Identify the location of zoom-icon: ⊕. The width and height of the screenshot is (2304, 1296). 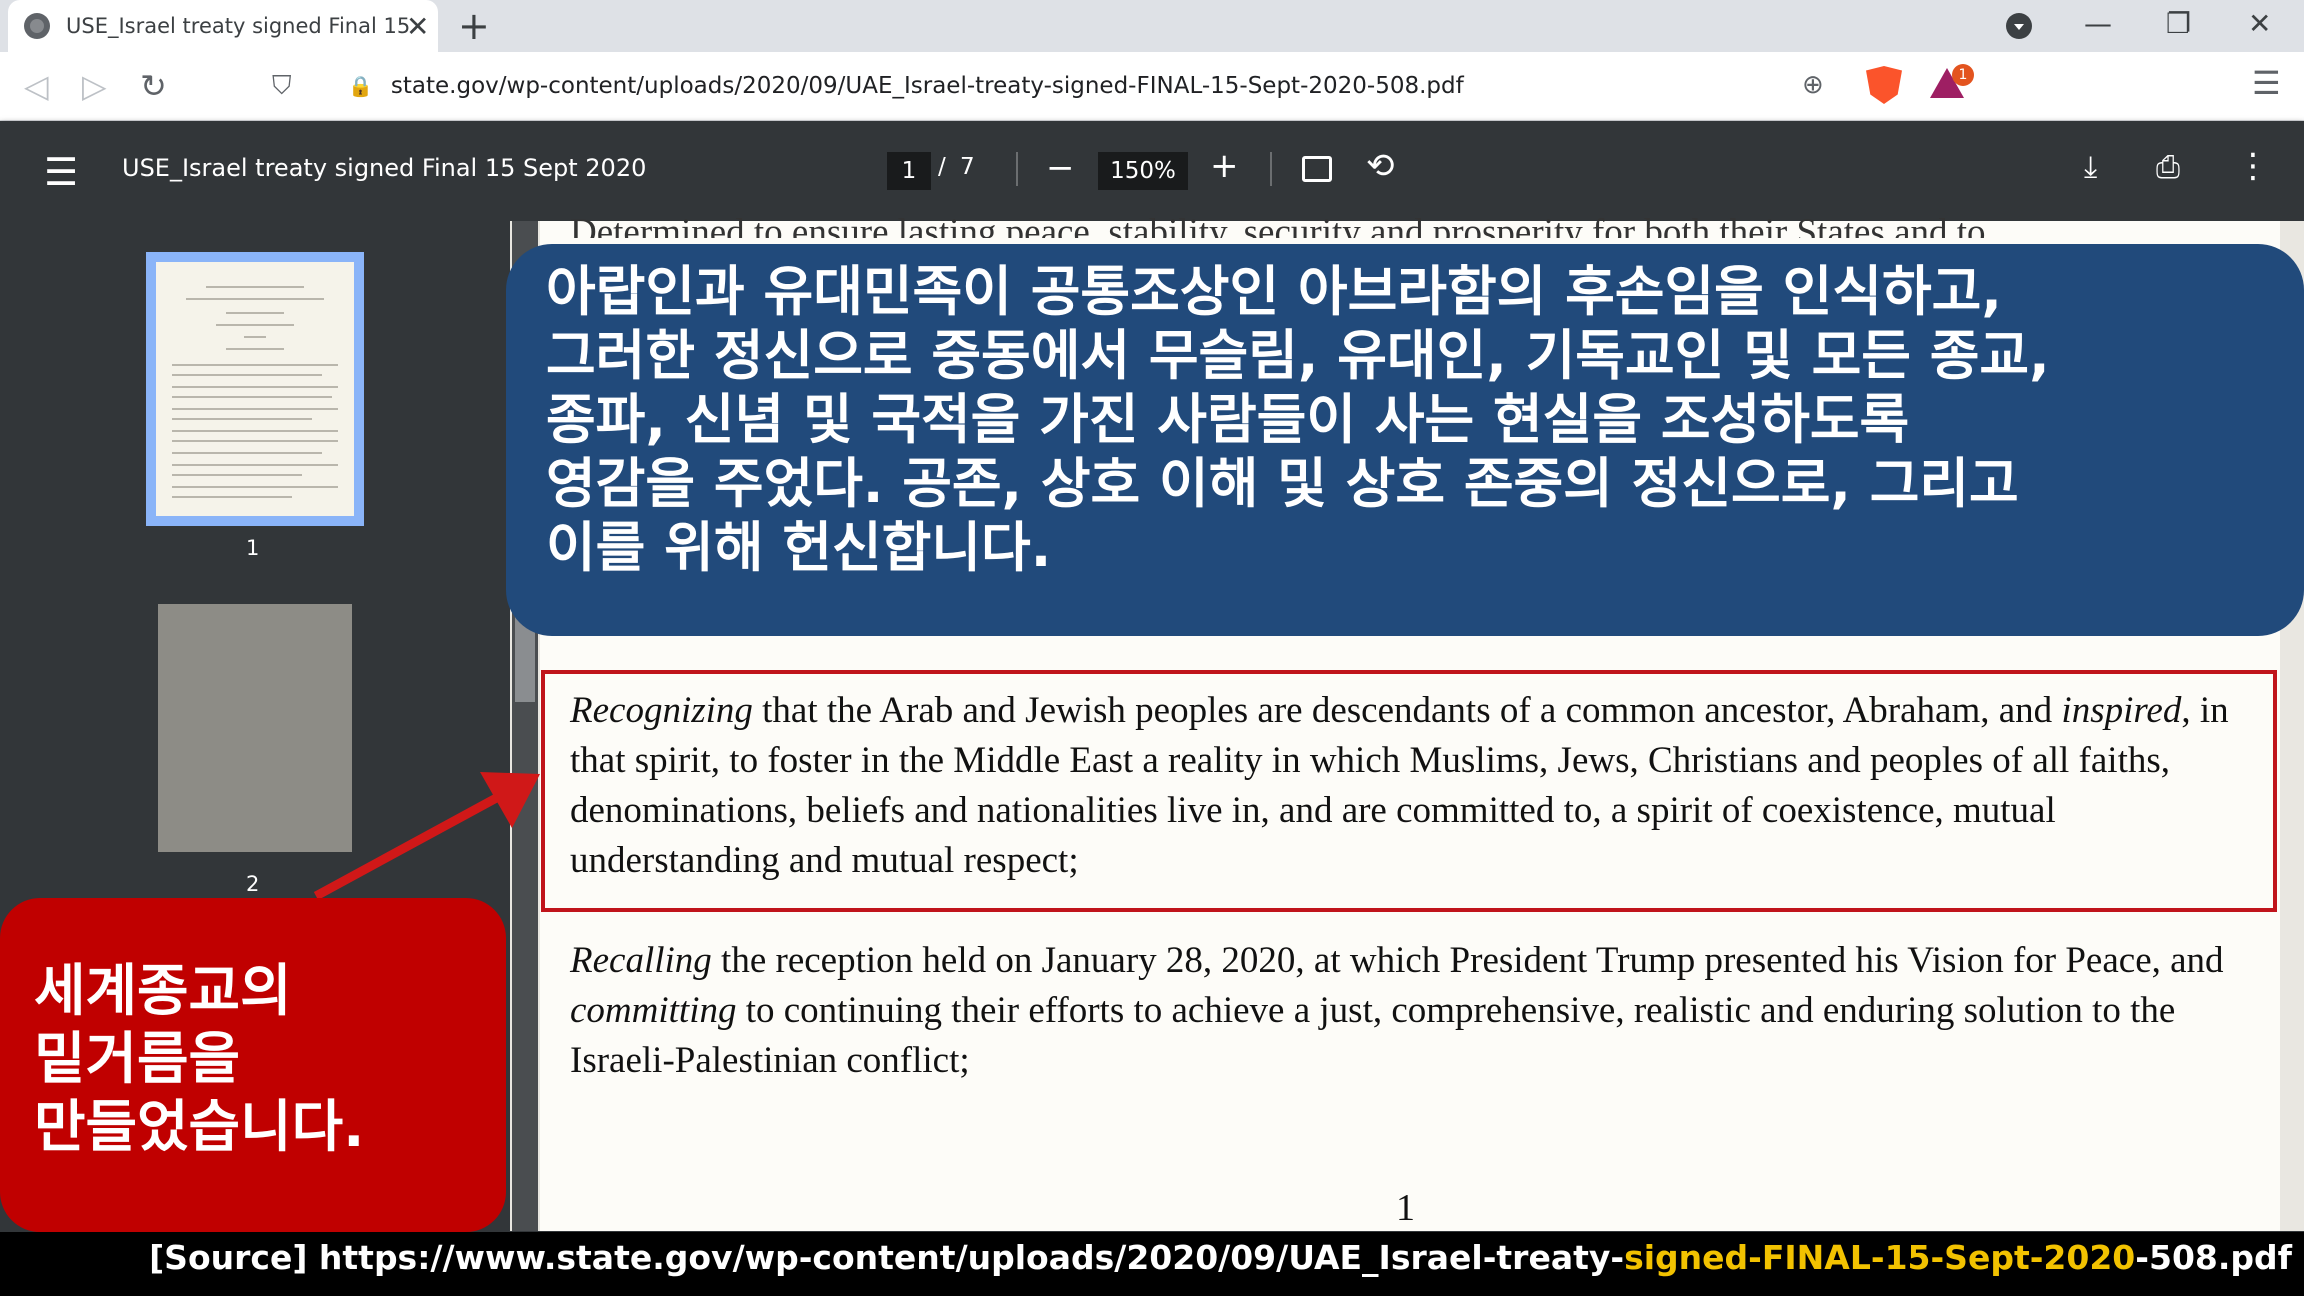
(1813, 85).